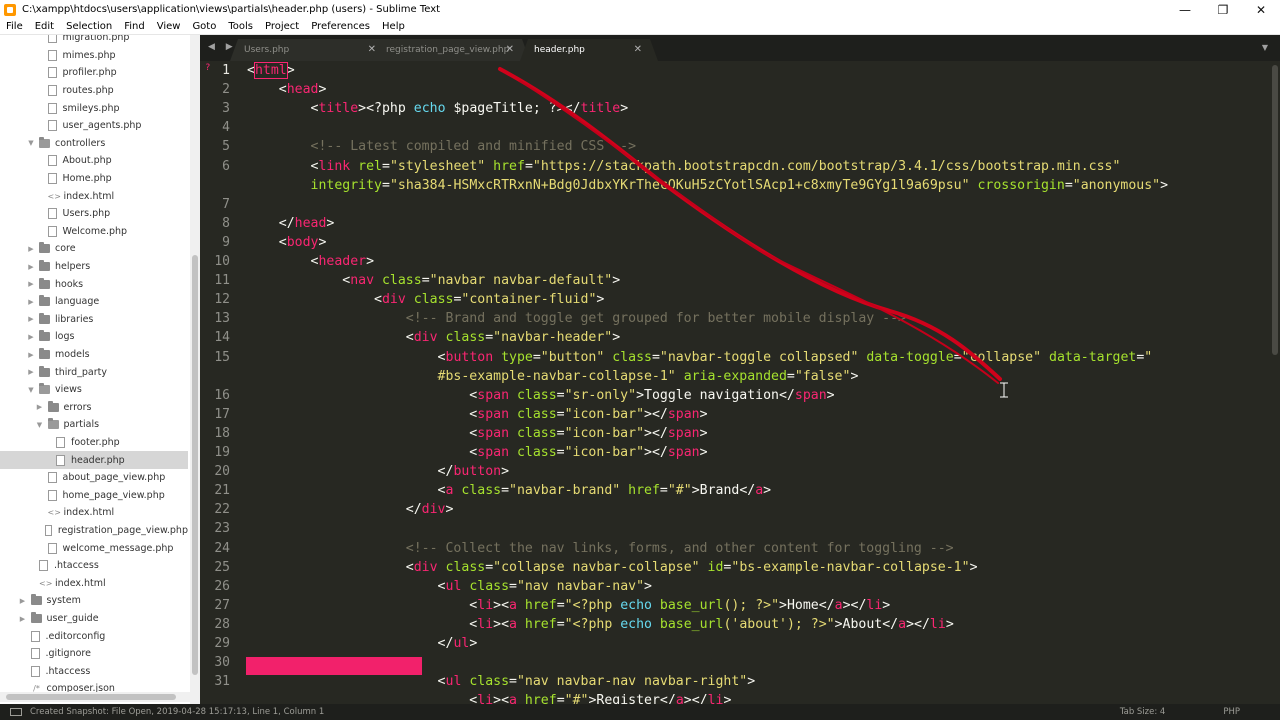 This screenshot has width=1280, height=720. What do you see at coordinates (195, 465) in the screenshot?
I see `sidebar-vscroll-thumb` at bounding box center [195, 465].